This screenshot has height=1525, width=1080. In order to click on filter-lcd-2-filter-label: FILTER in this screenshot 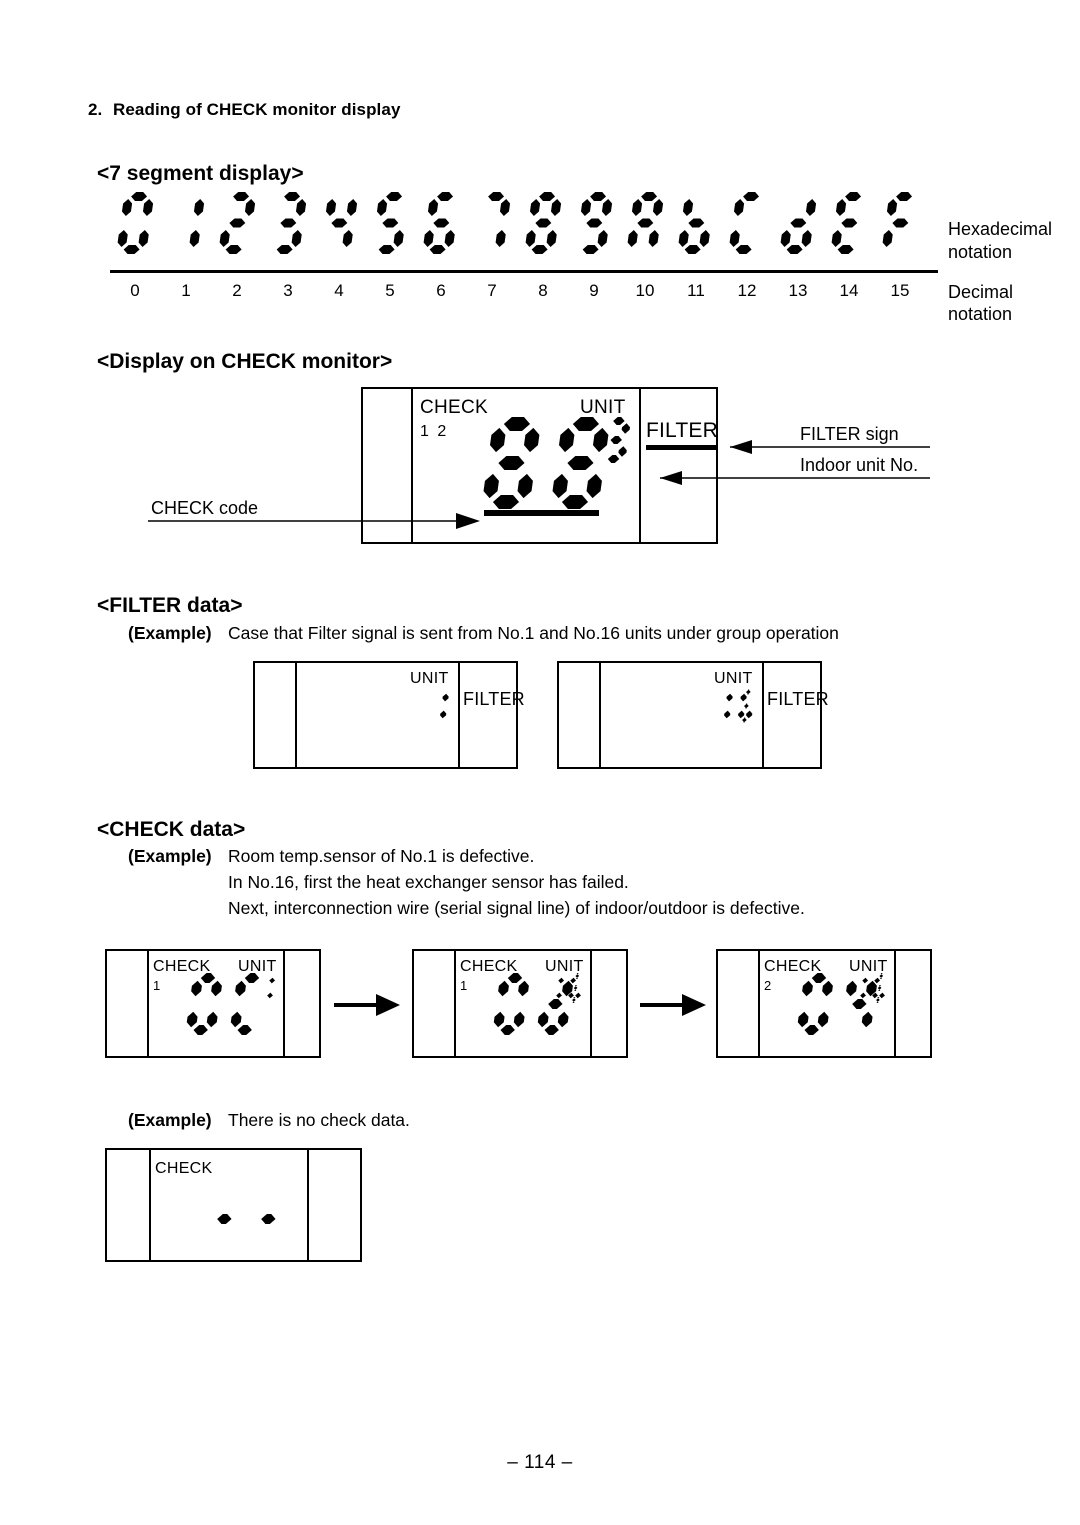, I will do `click(798, 699)`.